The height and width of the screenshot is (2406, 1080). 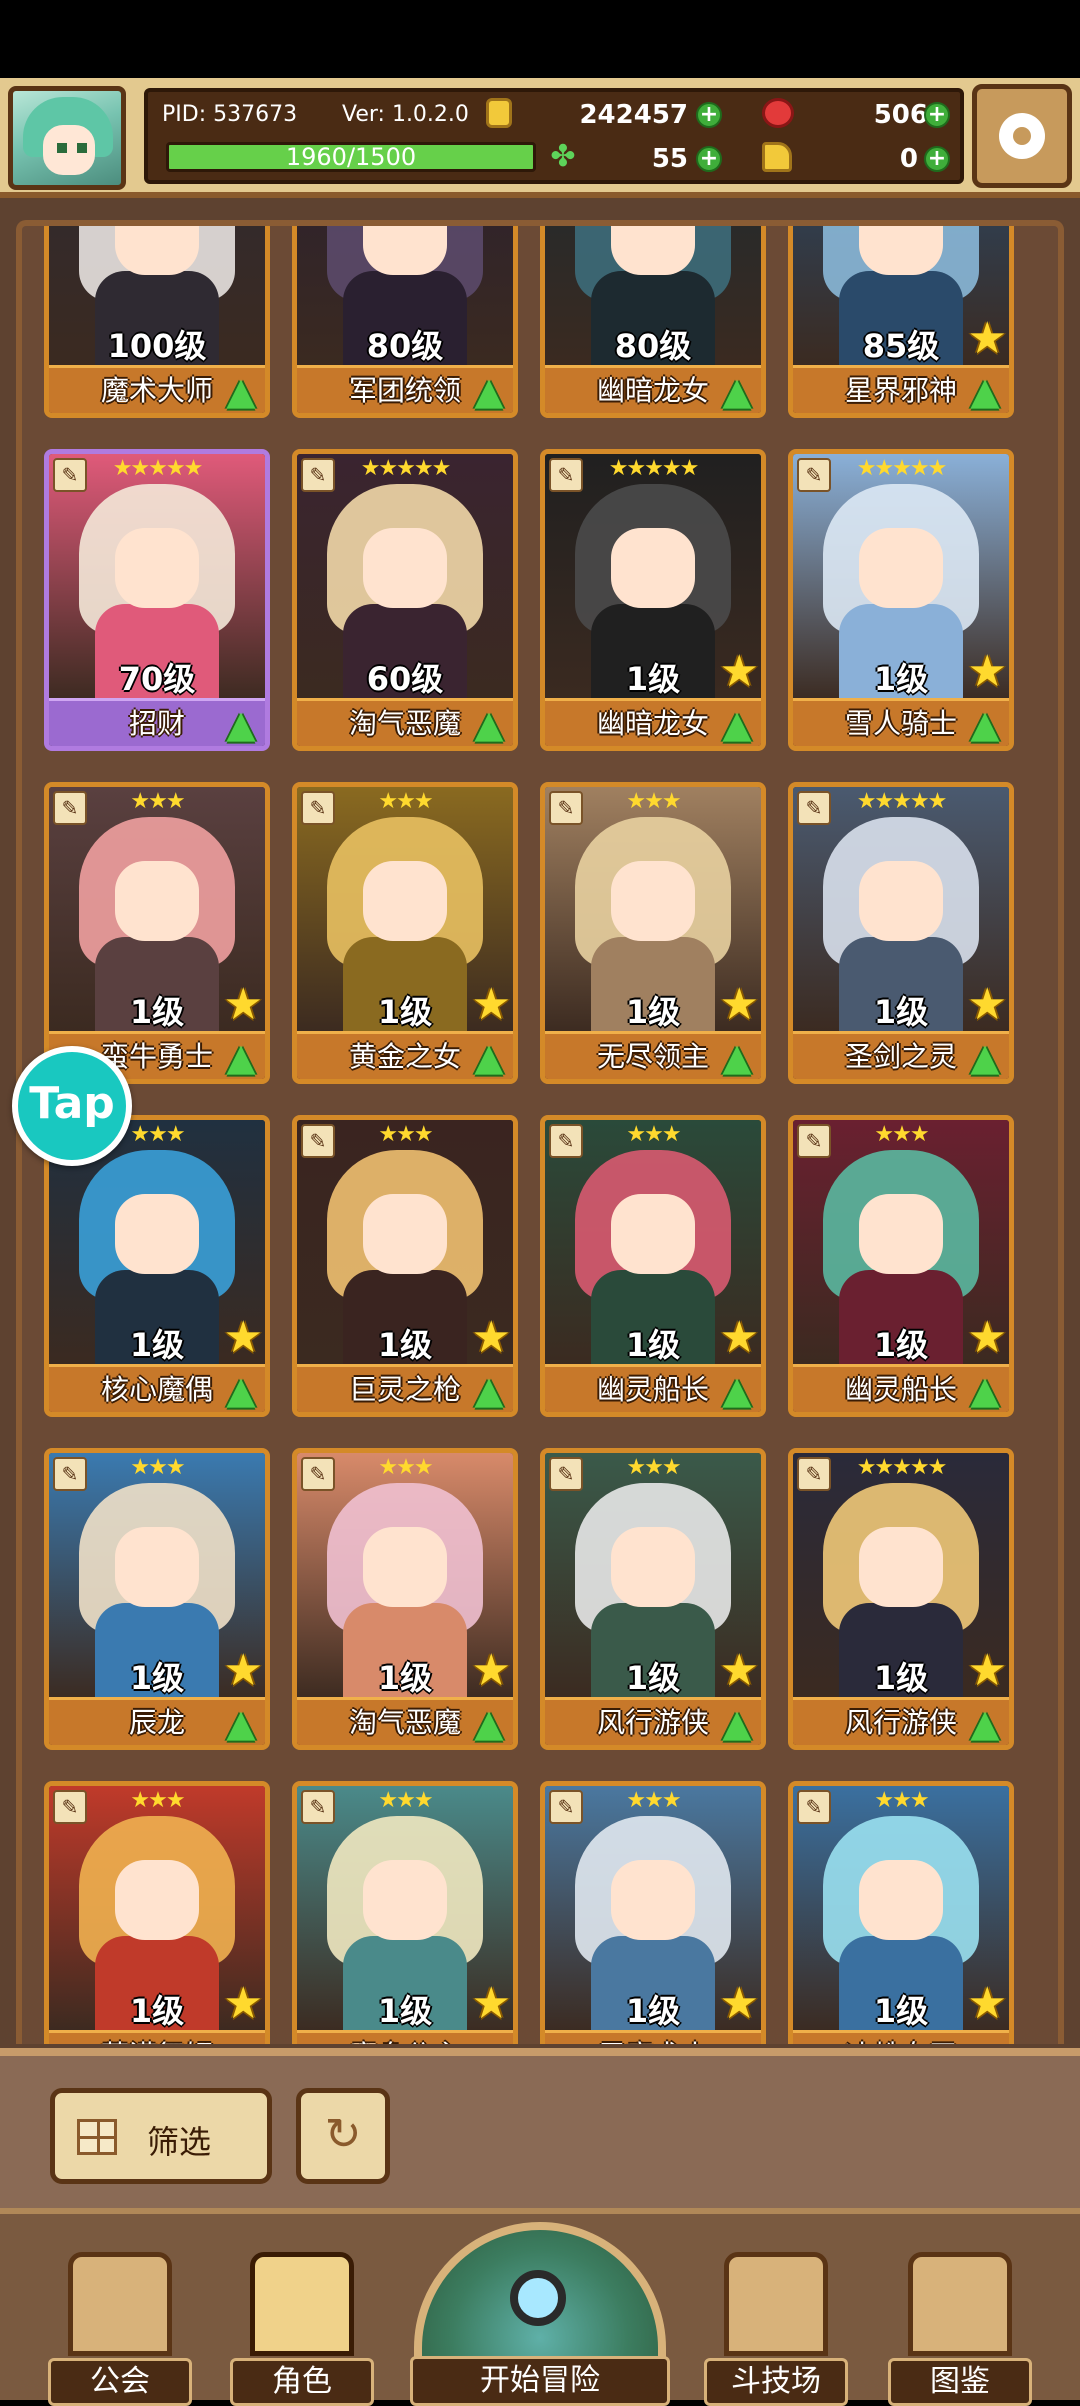 What do you see at coordinates (908, 159) in the screenshot?
I see `hand-amount: 0` at bounding box center [908, 159].